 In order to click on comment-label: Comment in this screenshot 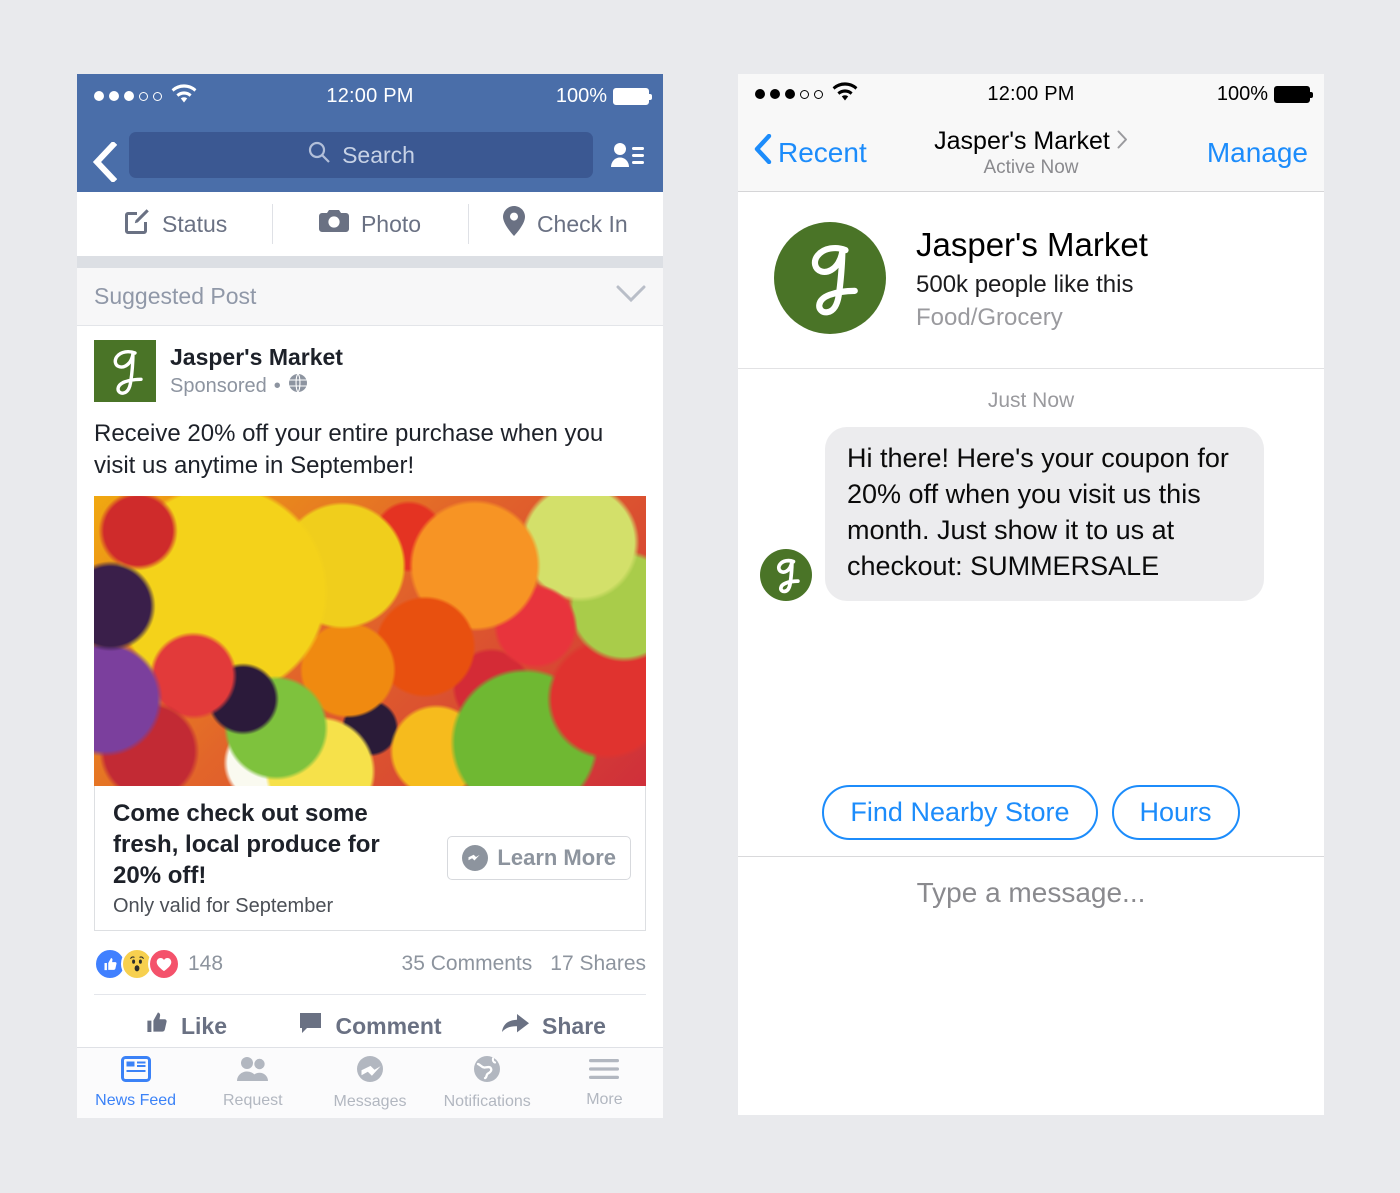, I will do `click(388, 1025)`.